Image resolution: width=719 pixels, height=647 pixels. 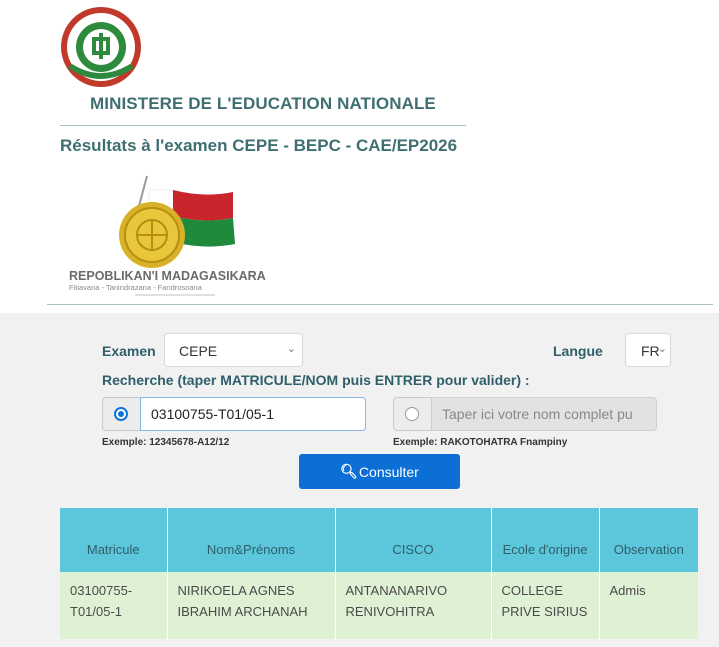 What do you see at coordinates (380, 304) in the screenshot?
I see `section-divider` at bounding box center [380, 304].